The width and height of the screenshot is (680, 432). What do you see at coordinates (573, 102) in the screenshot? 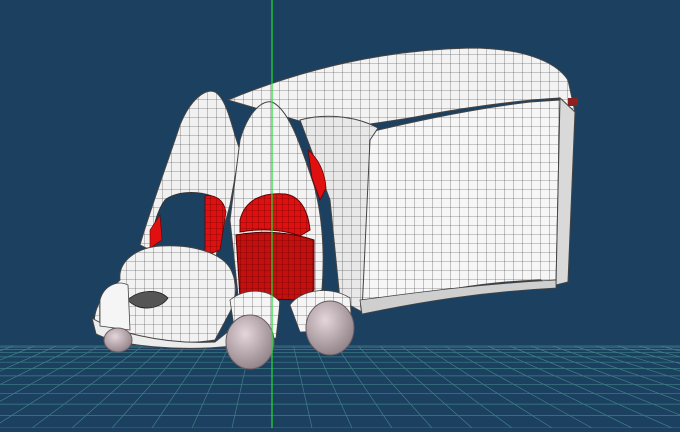
I see `tail-light-icon` at bounding box center [573, 102].